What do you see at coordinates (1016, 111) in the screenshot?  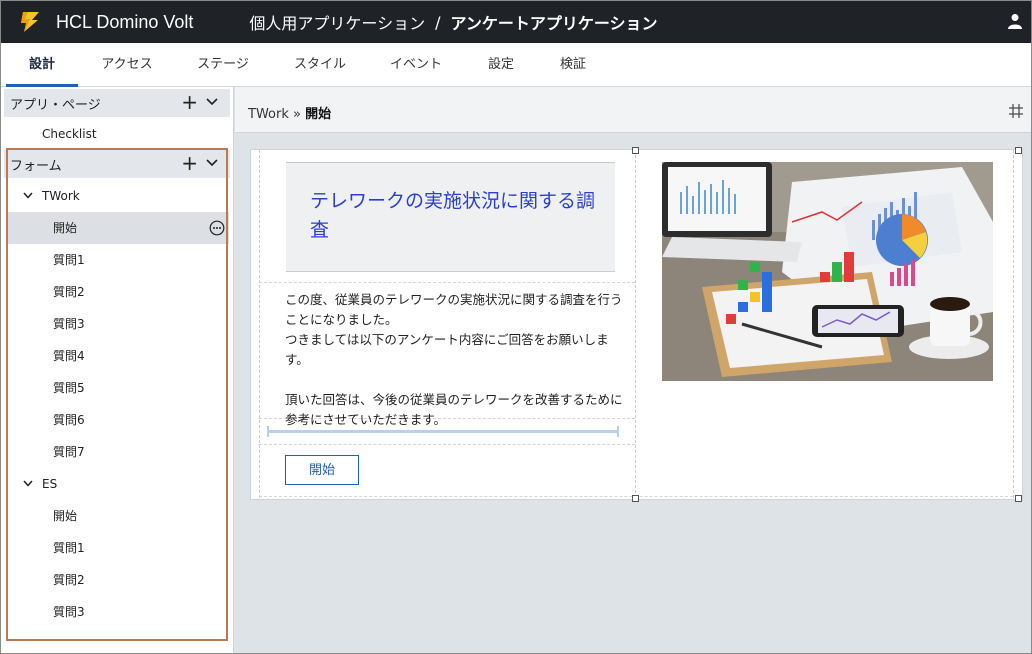 I see `grid-icon` at bounding box center [1016, 111].